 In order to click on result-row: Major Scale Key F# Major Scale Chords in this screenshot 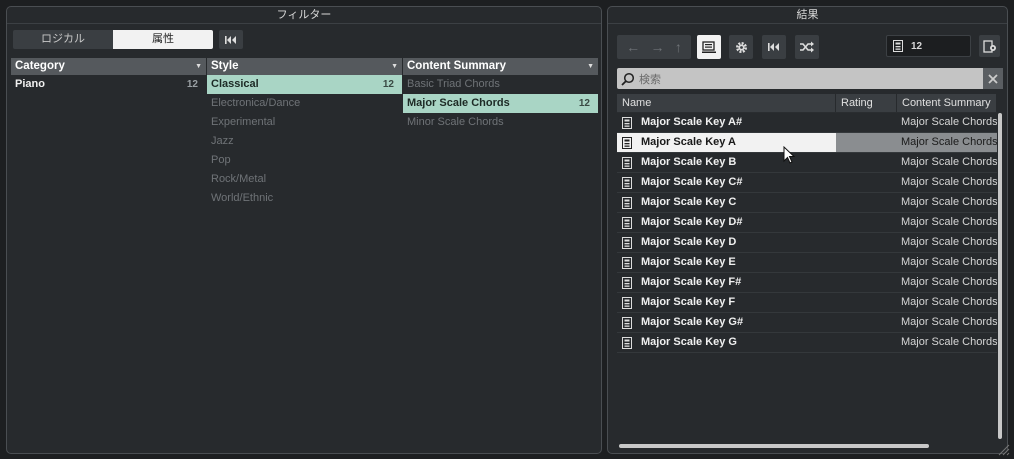, I will do `click(807, 283)`.